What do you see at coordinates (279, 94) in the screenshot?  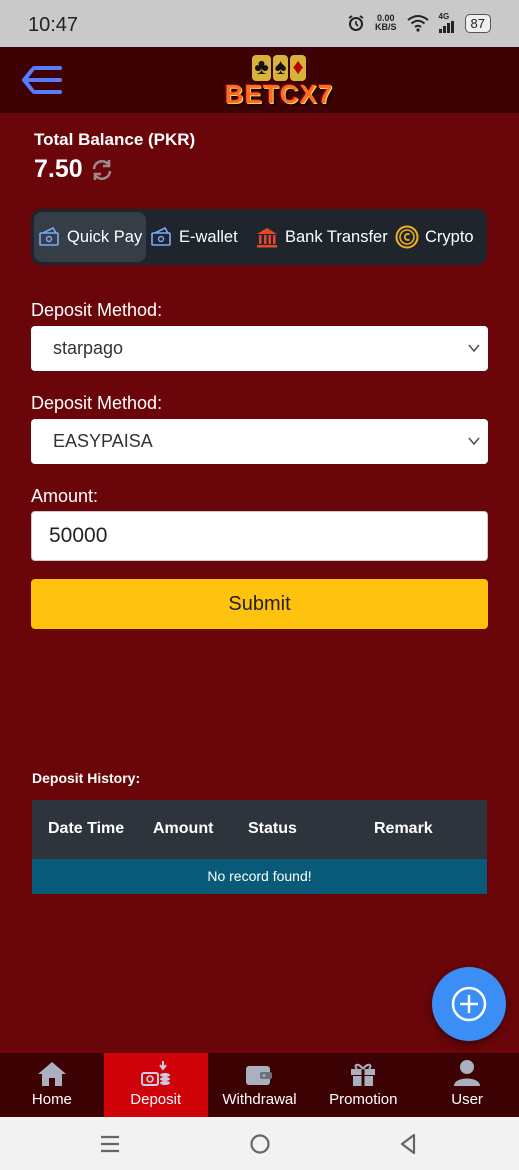 I see `logo-text: BETCX7` at bounding box center [279, 94].